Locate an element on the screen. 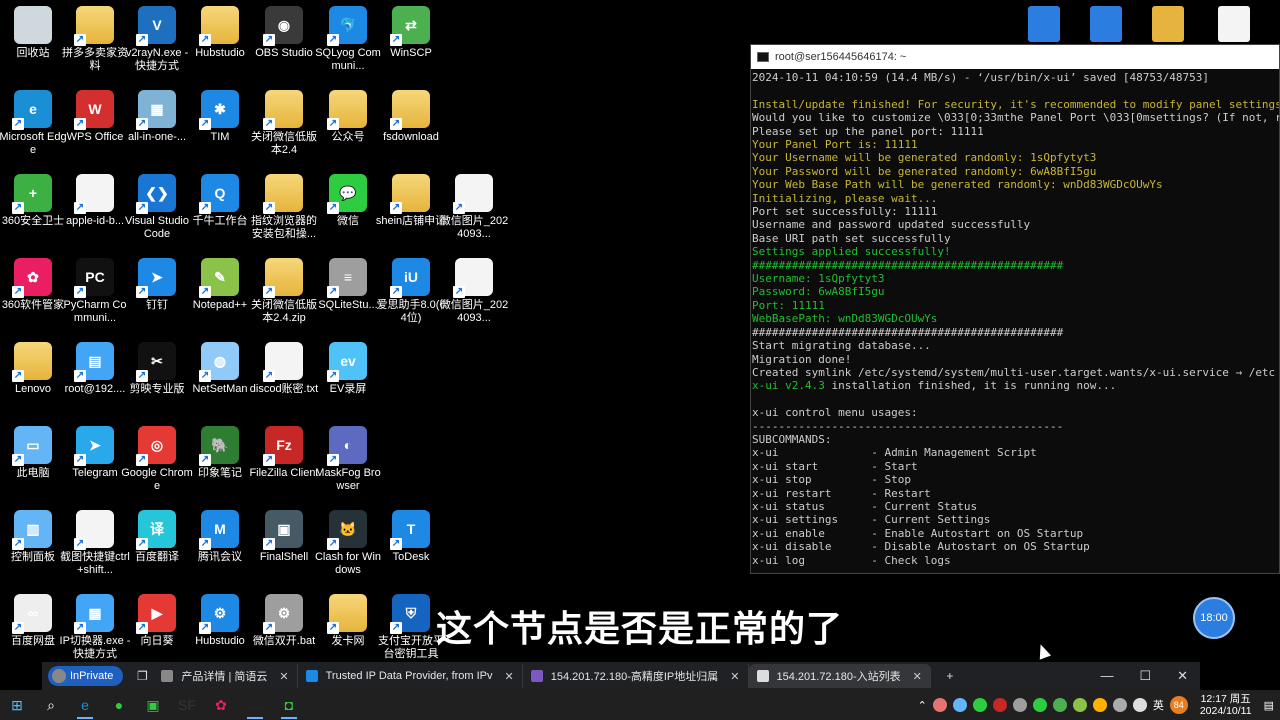 This screenshot has height=720, width=1280. desktop-icon: ▶向日葵 is located at coordinates (157, 630).